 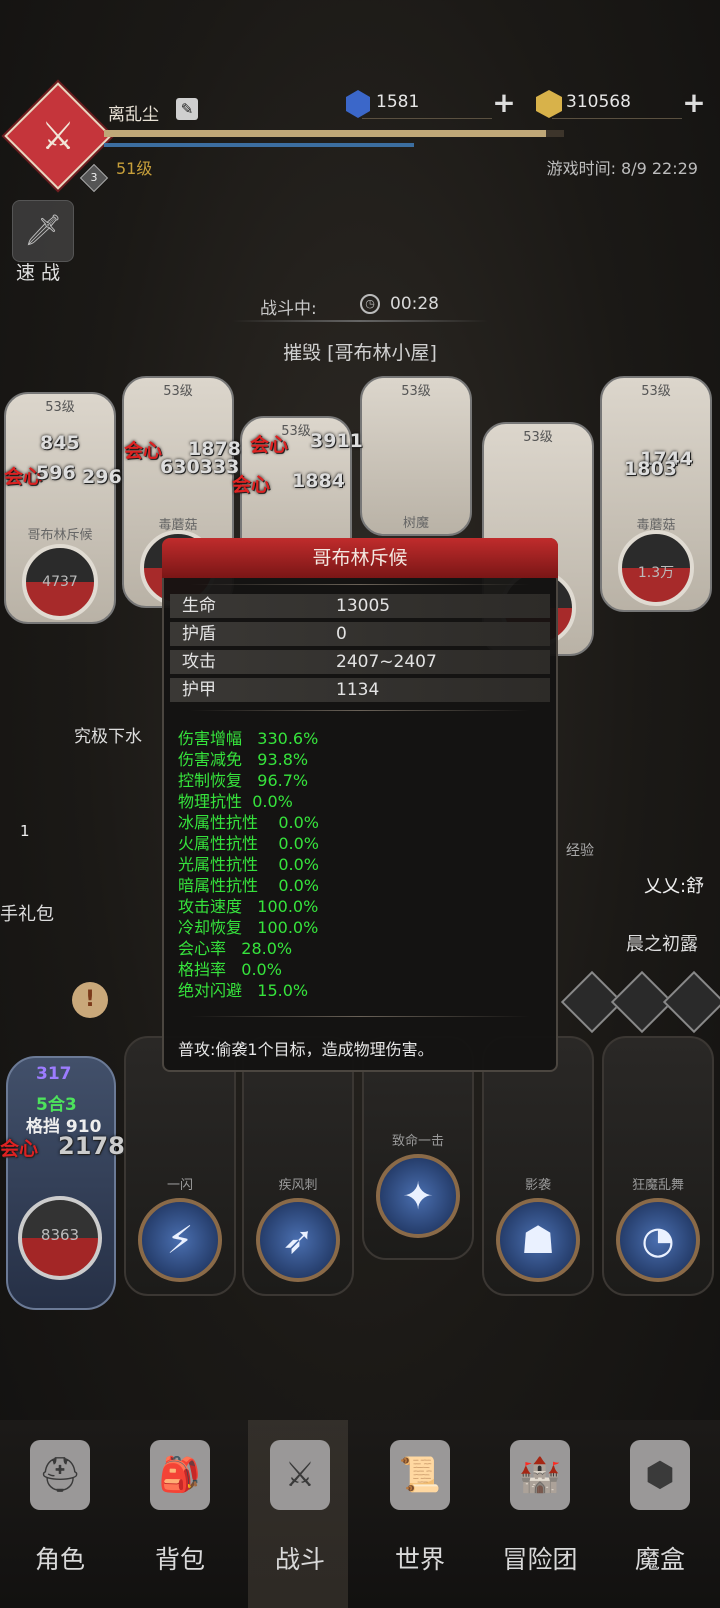 What do you see at coordinates (658, 1166) in the screenshot?
I see `skill-card: 狂魔乱舞 ◔` at bounding box center [658, 1166].